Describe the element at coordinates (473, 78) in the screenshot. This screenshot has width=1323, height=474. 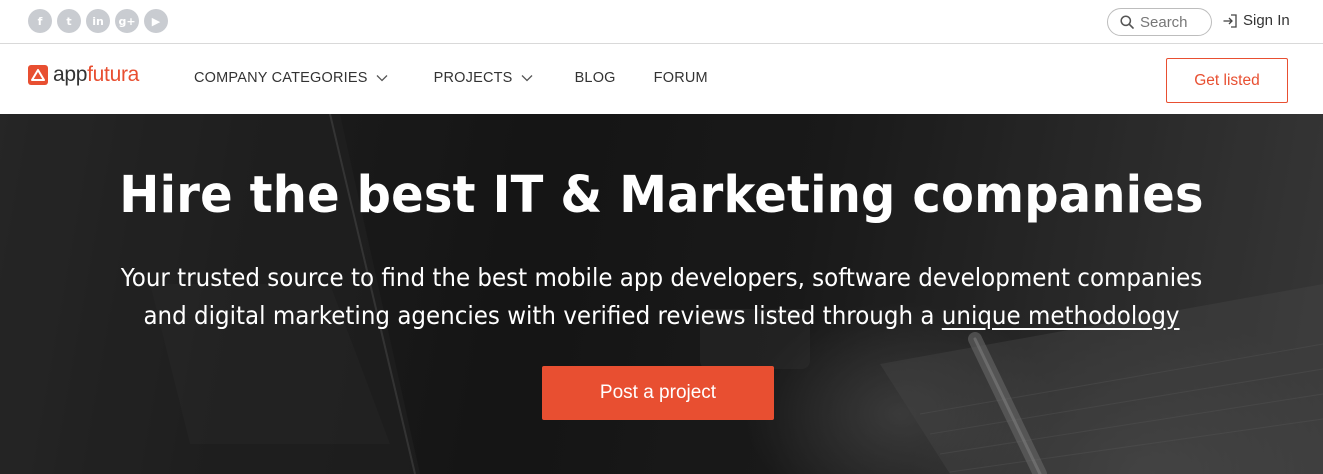
I see `nav-item-label: PROJECTS` at that location.